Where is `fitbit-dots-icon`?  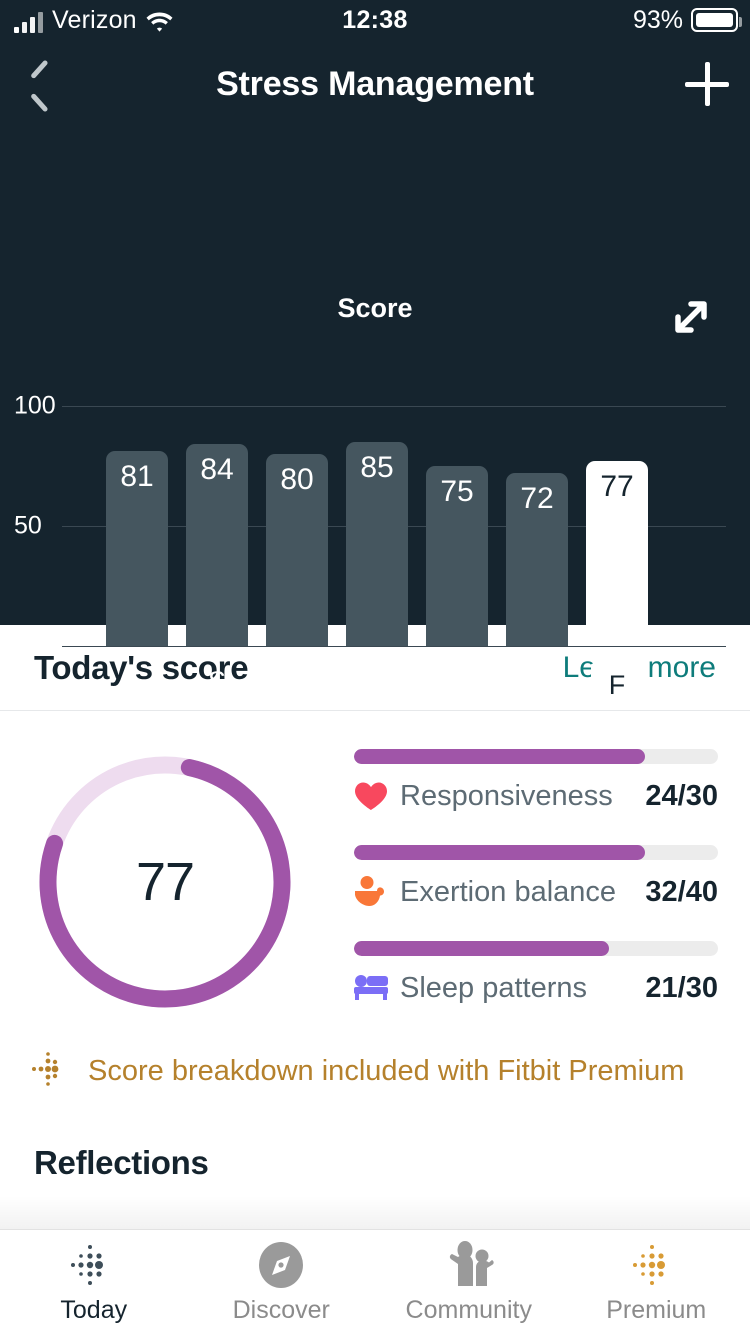 fitbit-dots-icon is located at coordinates (94, 1265).